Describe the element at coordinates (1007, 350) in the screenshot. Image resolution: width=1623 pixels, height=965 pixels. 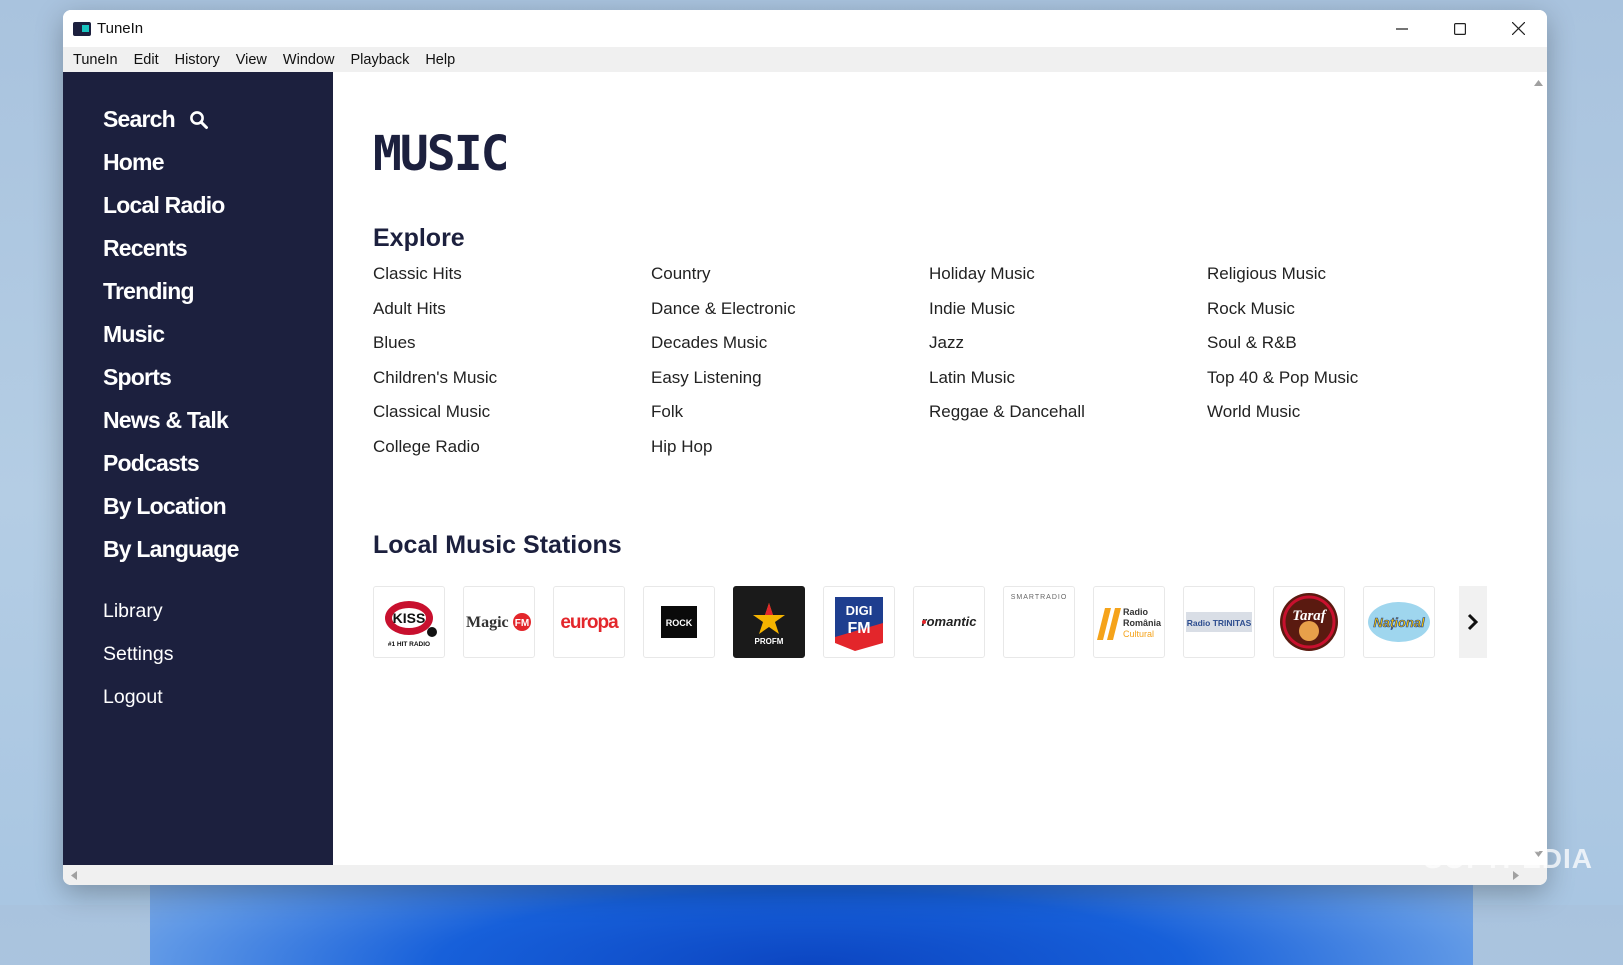
I see `explore-link-jazz: Jazz` at that location.